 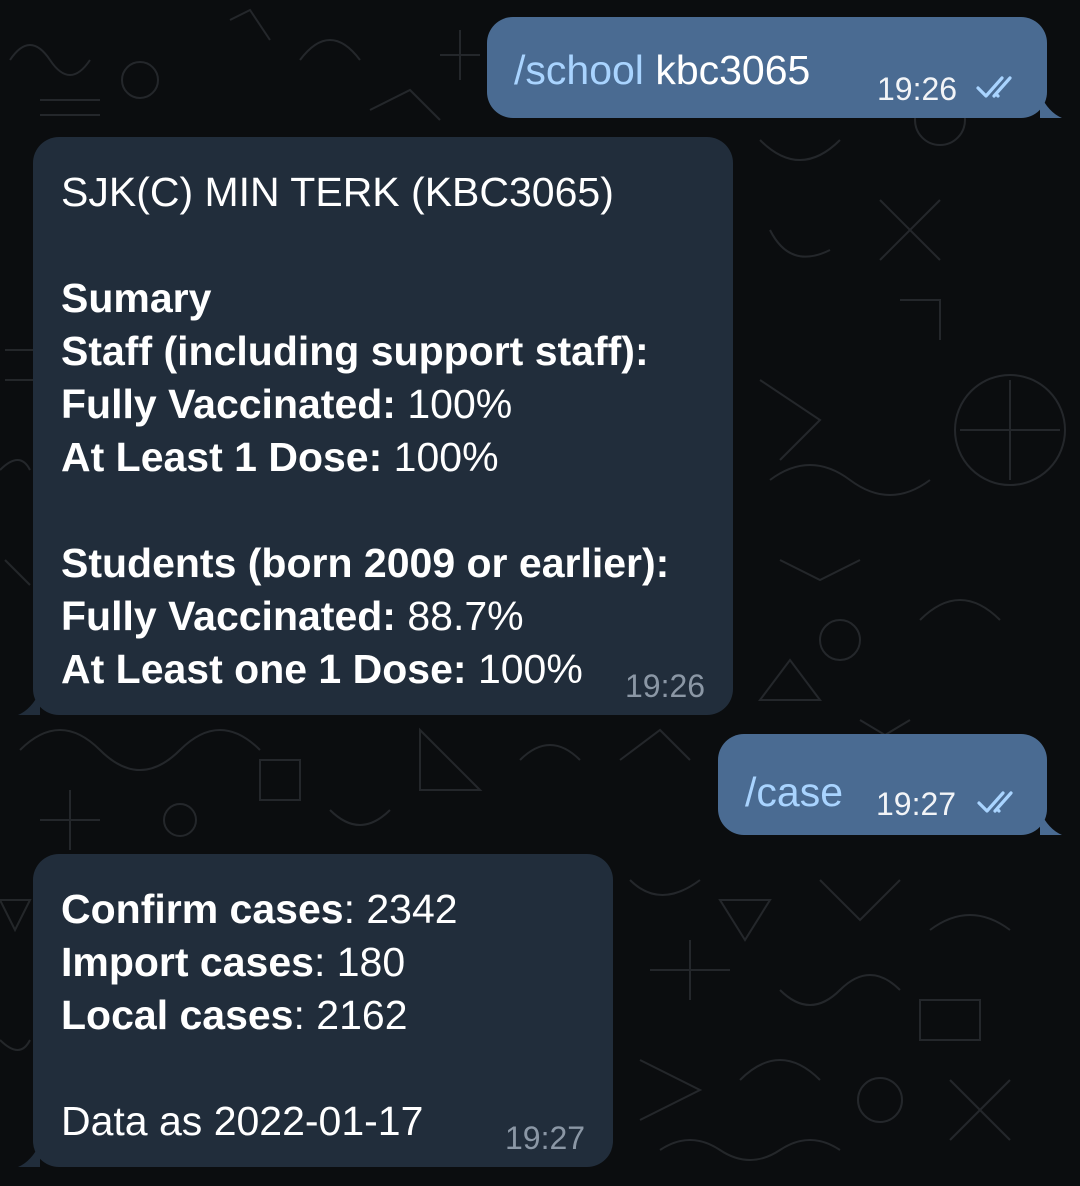 What do you see at coordinates (355, 351) in the screenshot?
I see `staff-heading: Staff (including support staff):` at bounding box center [355, 351].